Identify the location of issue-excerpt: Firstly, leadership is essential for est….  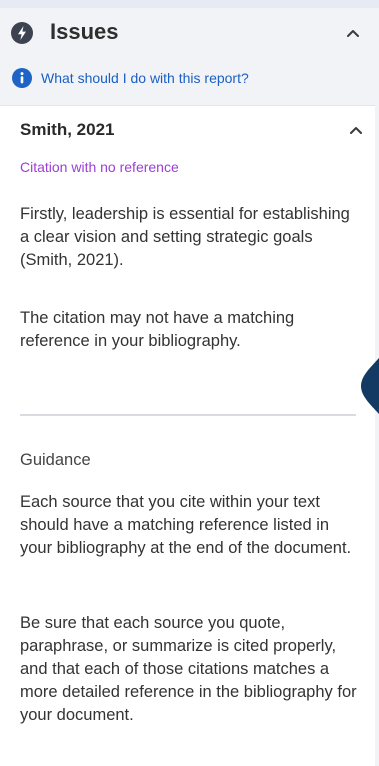
(185, 237).